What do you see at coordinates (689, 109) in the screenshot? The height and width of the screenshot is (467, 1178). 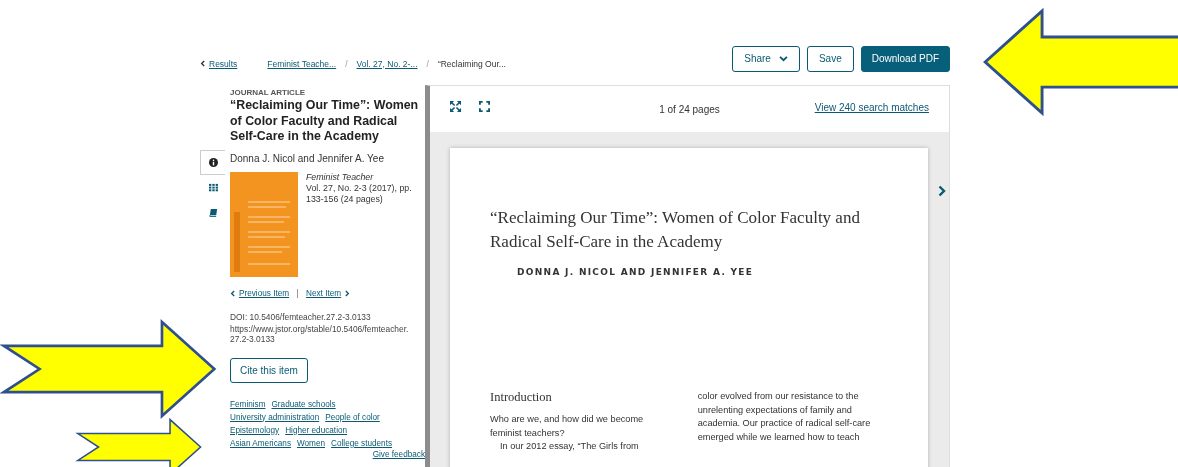 I see `page-count: 1 of 24 pages` at bounding box center [689, 109].